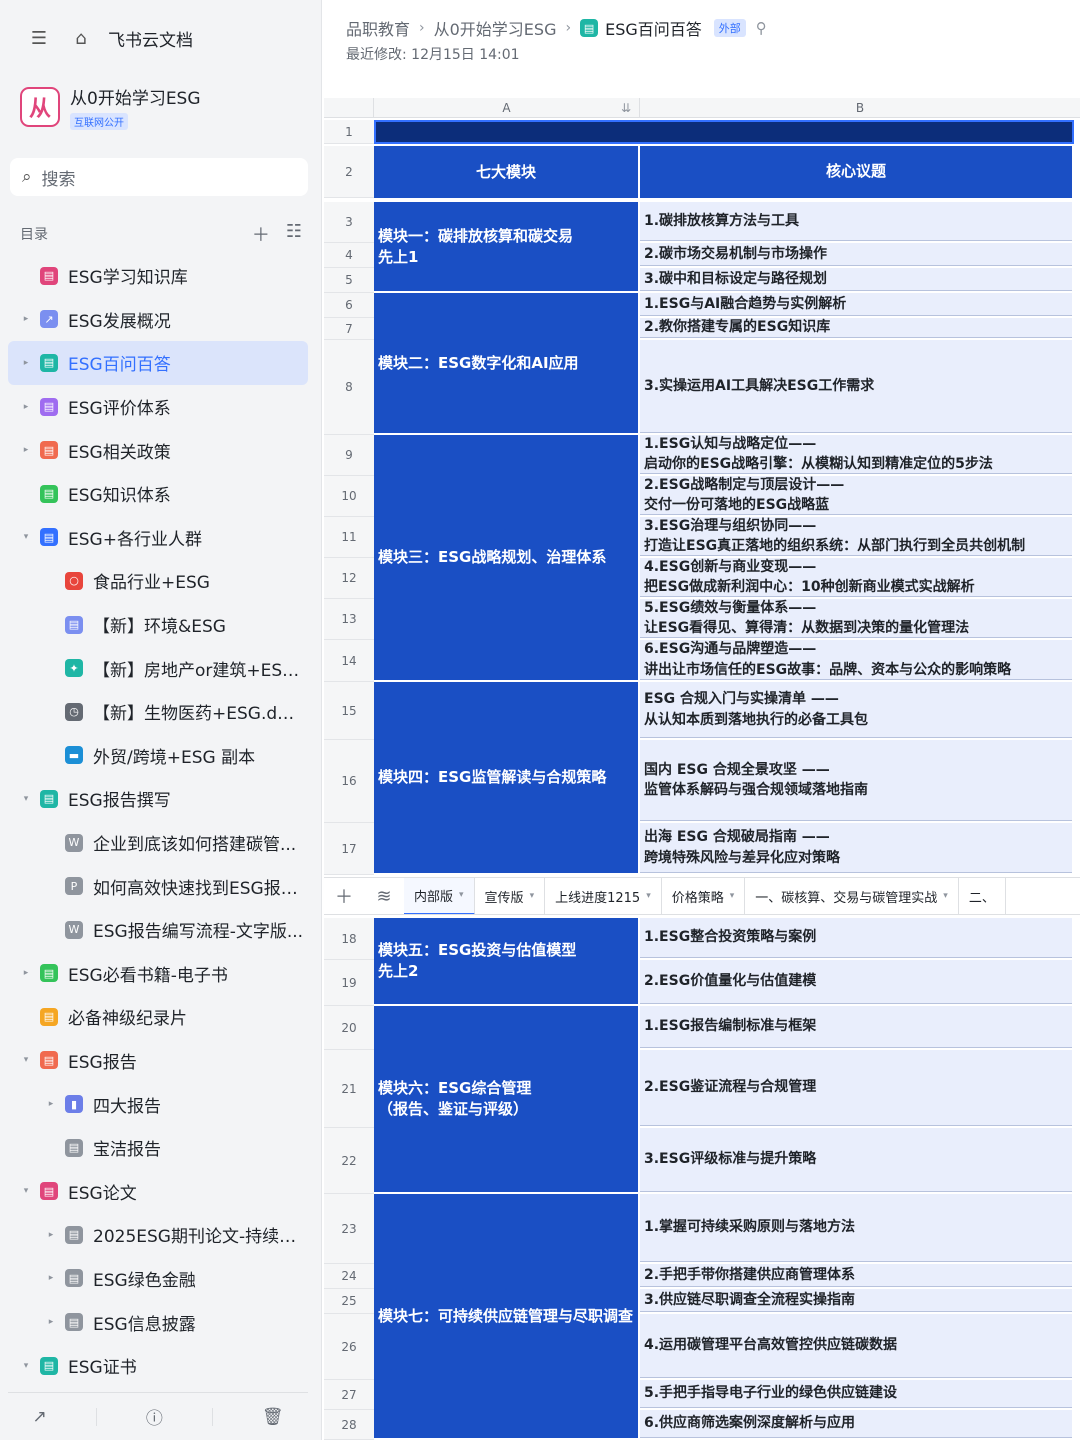  Describe the element at coordinates (982, 896) in the screenshot. I see `sheet-tab: 二、` at that location.